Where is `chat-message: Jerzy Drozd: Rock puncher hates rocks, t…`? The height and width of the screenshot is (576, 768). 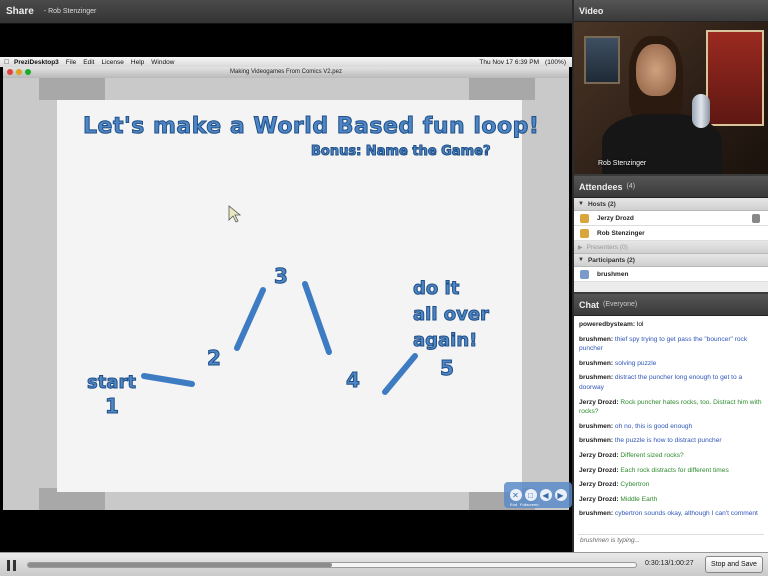
chat-message: Jerzy Drozd: Rock puncher hates rocks, t… is located at coordinates (671, 407).